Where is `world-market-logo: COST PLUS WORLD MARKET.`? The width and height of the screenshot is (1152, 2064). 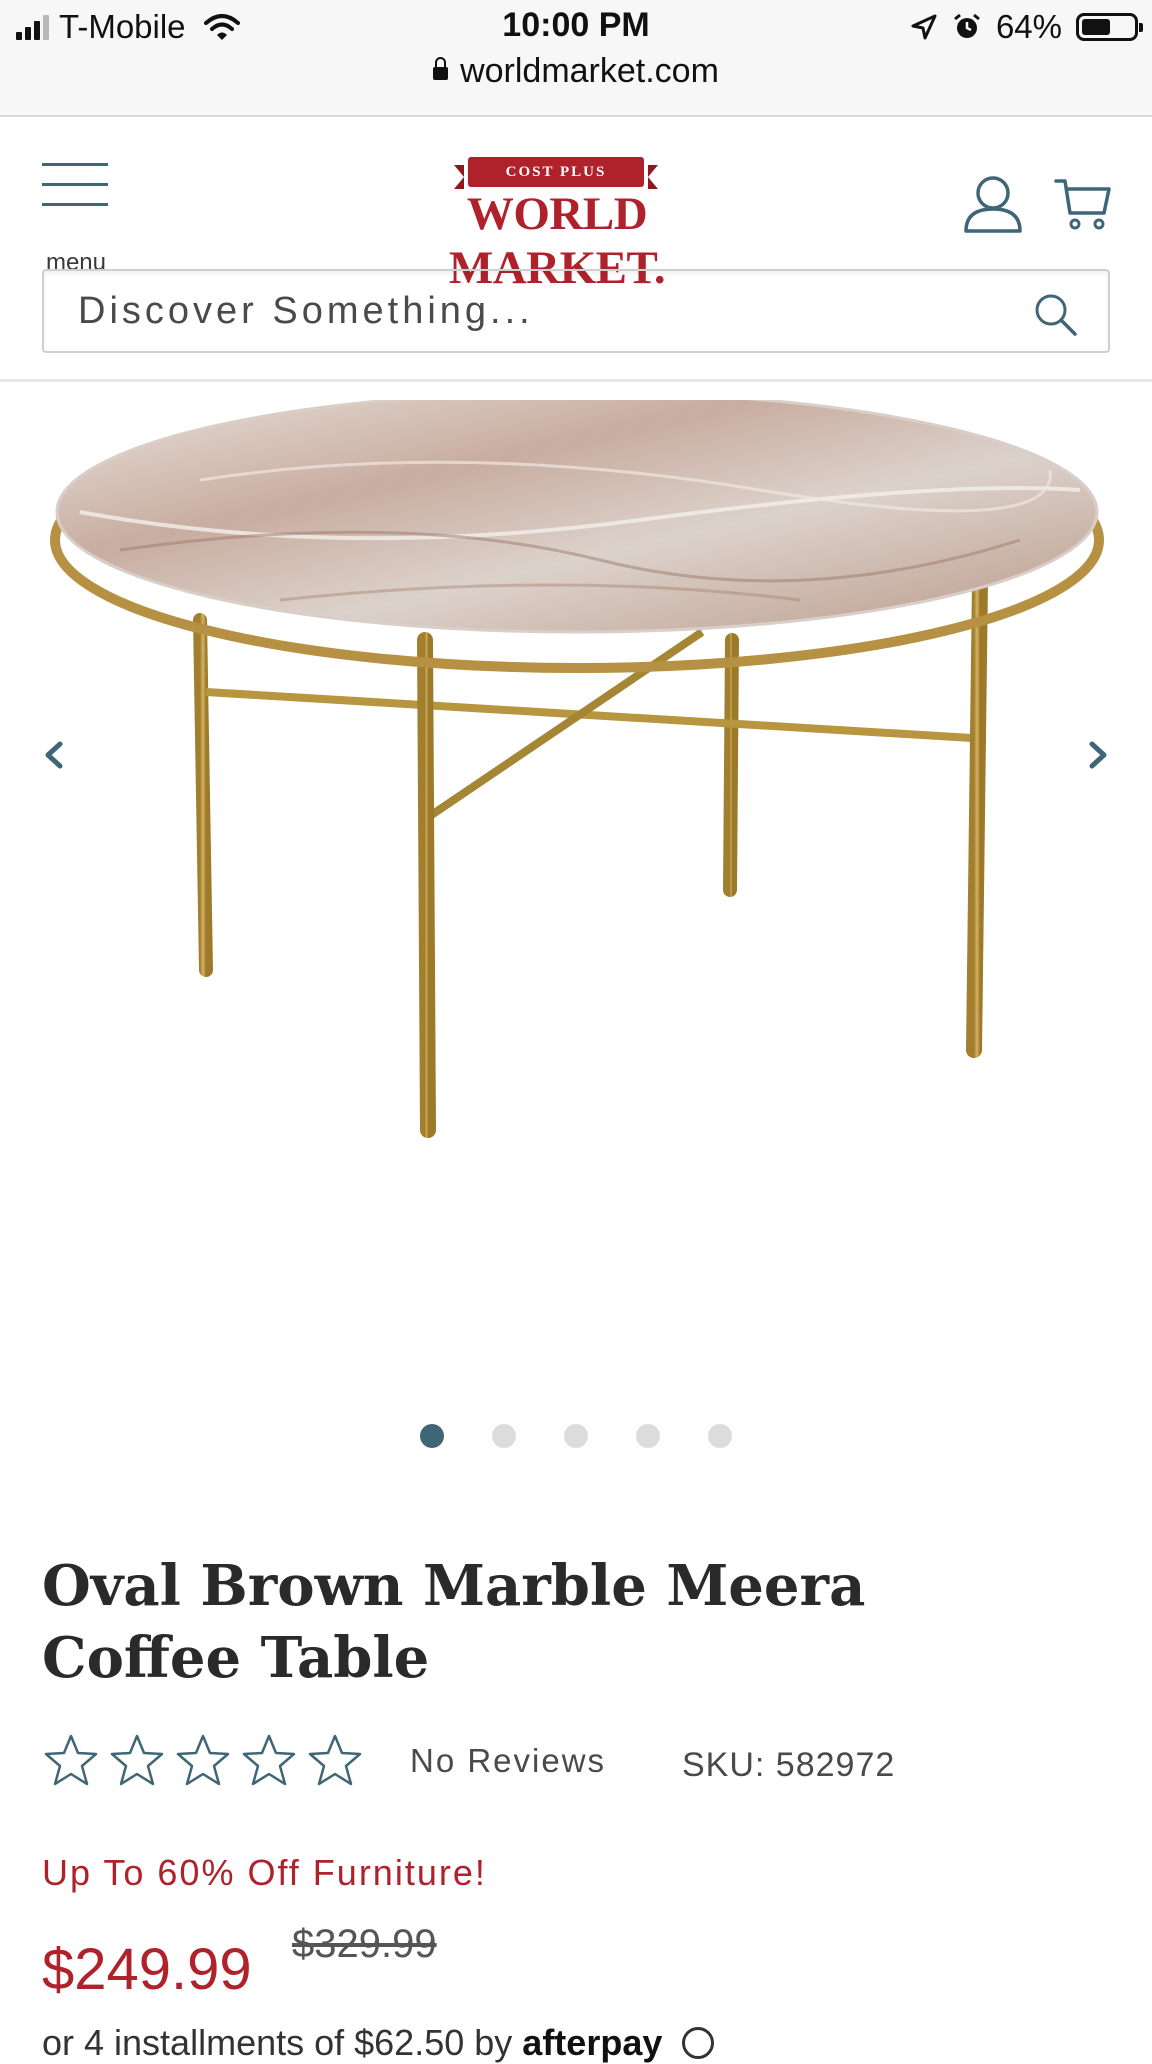 world-market-logo: COST PLUS WORLD MARKET. is located at coordinates (557, 223).